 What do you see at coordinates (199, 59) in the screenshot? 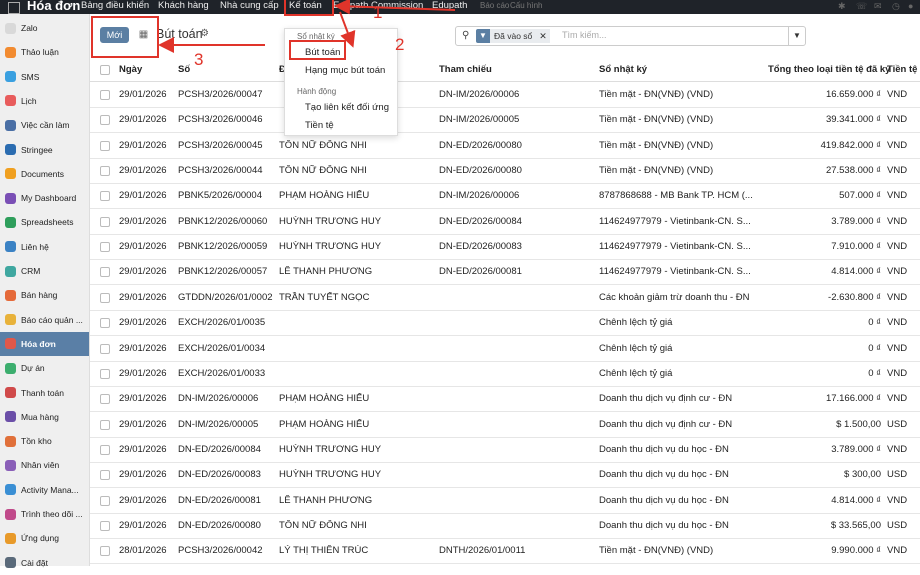
I see `annotation-step-3: 3` at bounding box center [199, 59].